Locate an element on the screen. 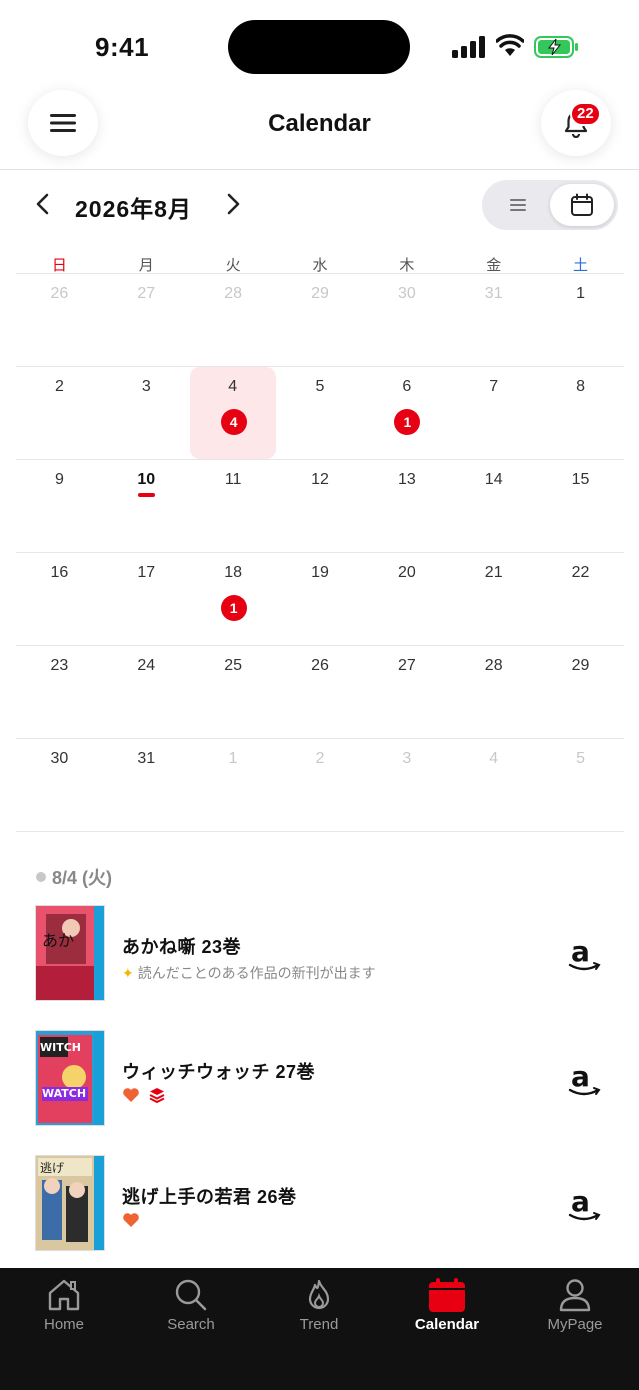 This screenshot has width=639, height=1390. calendar-day-cell: 19 is located at coordinates (320, 599).